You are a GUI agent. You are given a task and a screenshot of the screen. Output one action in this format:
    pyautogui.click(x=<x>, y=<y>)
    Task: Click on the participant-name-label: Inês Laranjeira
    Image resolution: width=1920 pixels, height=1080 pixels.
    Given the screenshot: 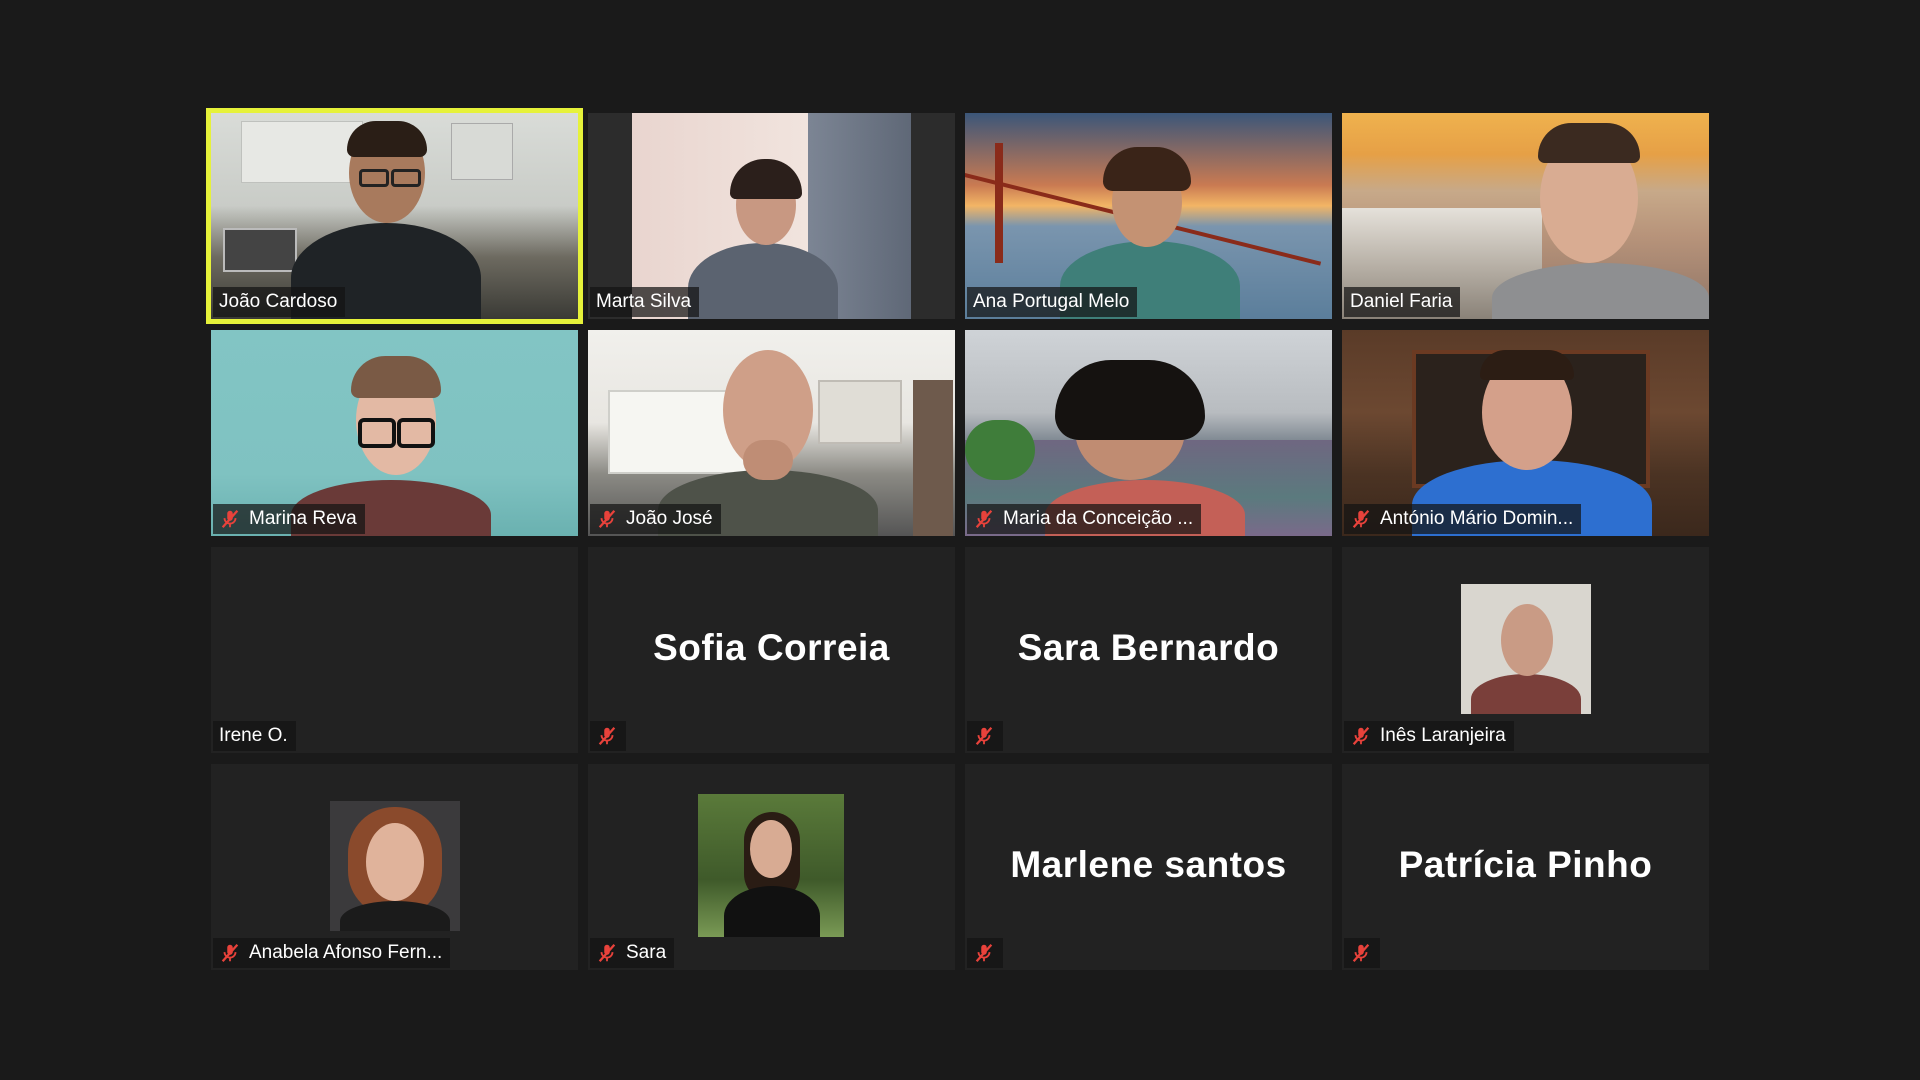 What is the action you would take?
    pyautogui.click(x=1429, y=736)
    